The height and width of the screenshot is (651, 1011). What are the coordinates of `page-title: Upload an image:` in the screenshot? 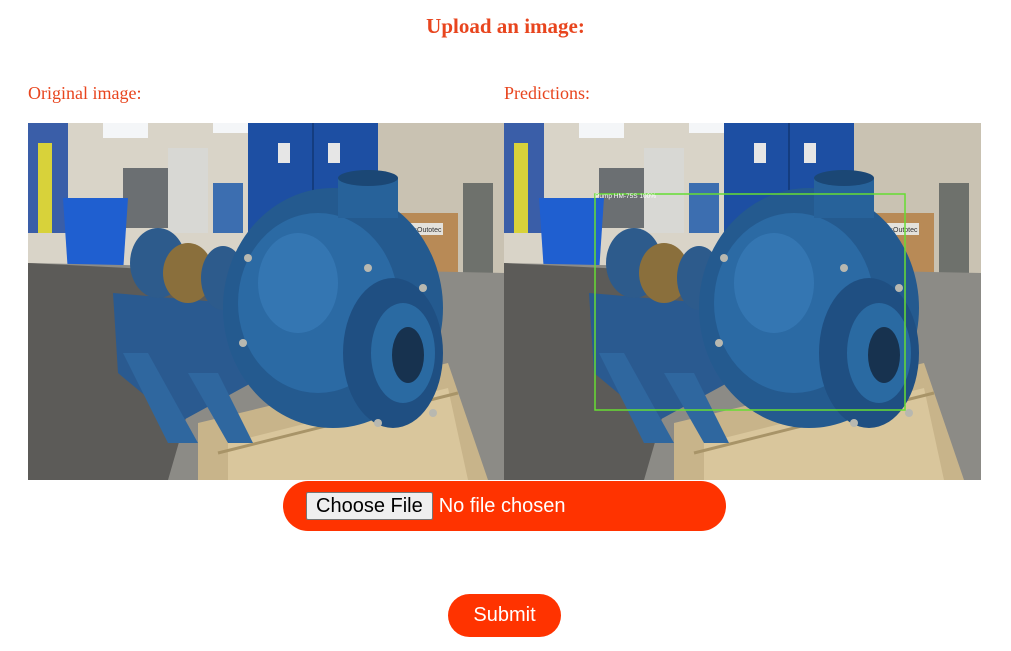 It's located at (505, 26).